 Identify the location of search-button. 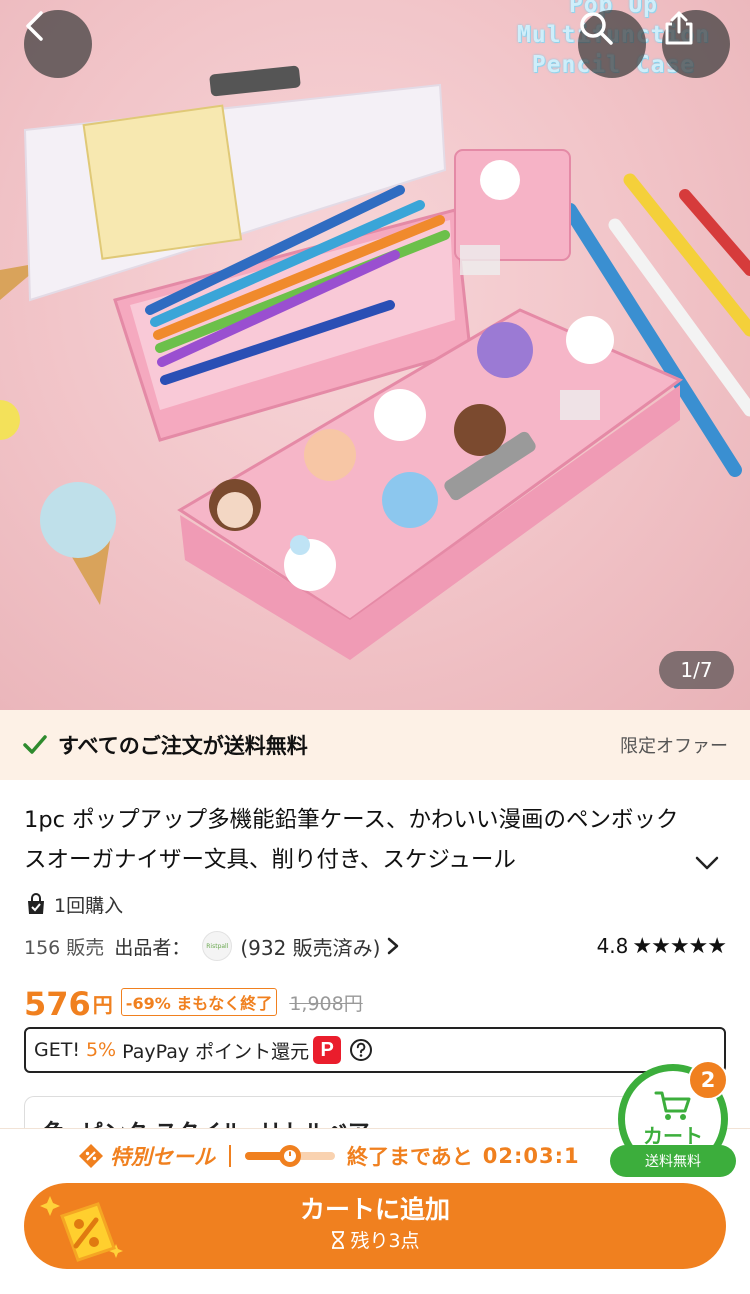
(612, 44).